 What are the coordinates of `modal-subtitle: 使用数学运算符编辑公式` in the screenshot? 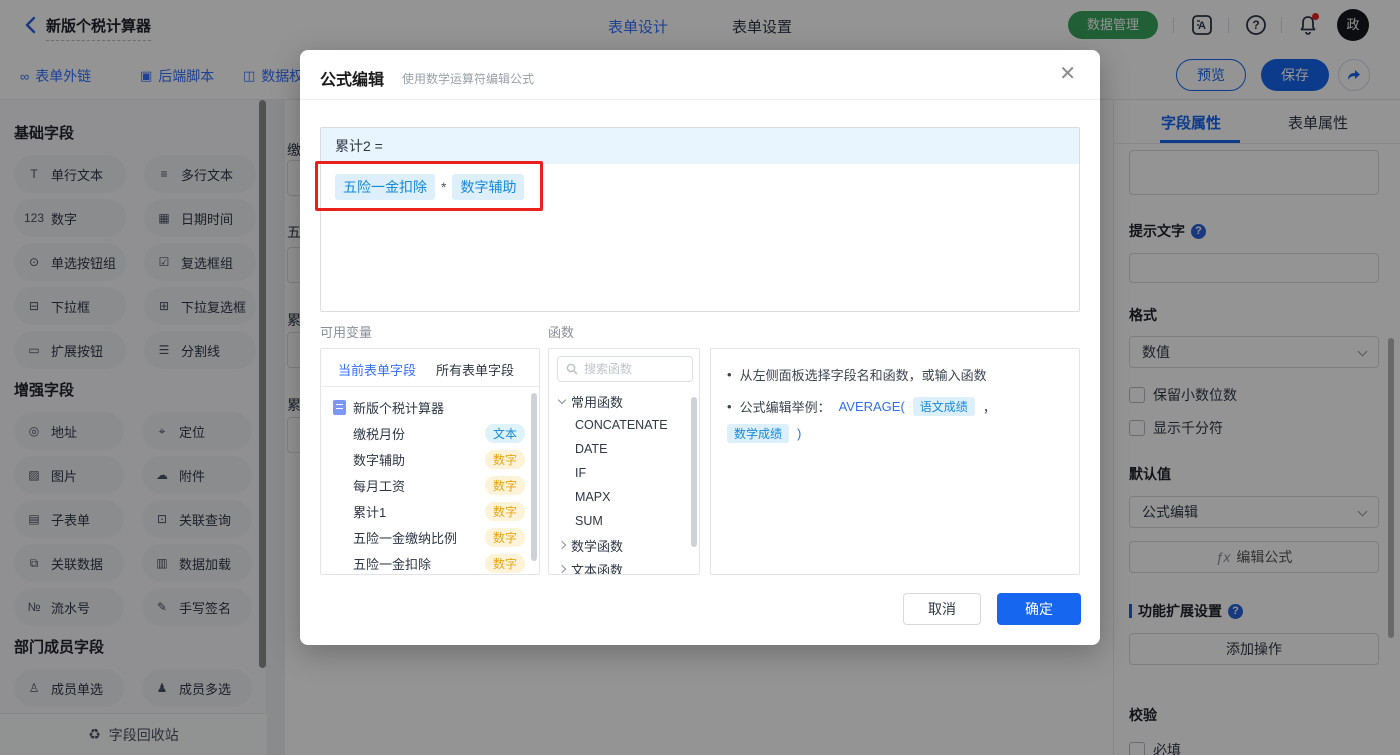 It's located at (468, 79).